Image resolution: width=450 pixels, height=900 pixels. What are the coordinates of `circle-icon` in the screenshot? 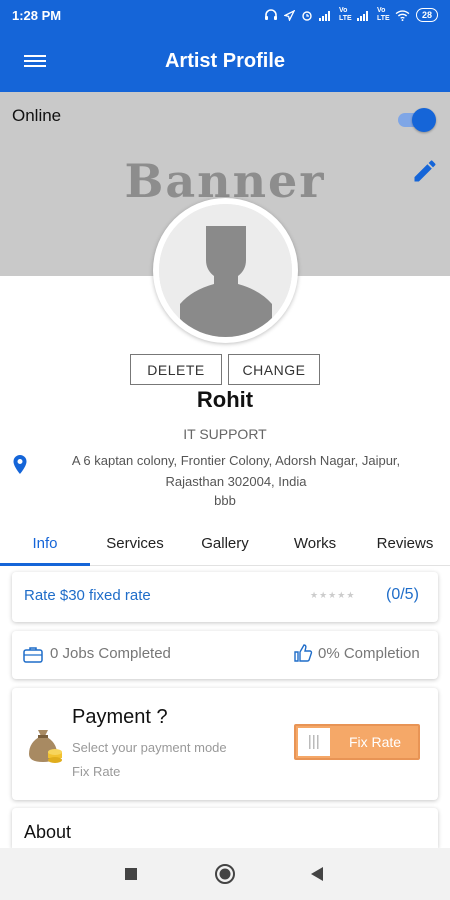 It's located at (225, 874).